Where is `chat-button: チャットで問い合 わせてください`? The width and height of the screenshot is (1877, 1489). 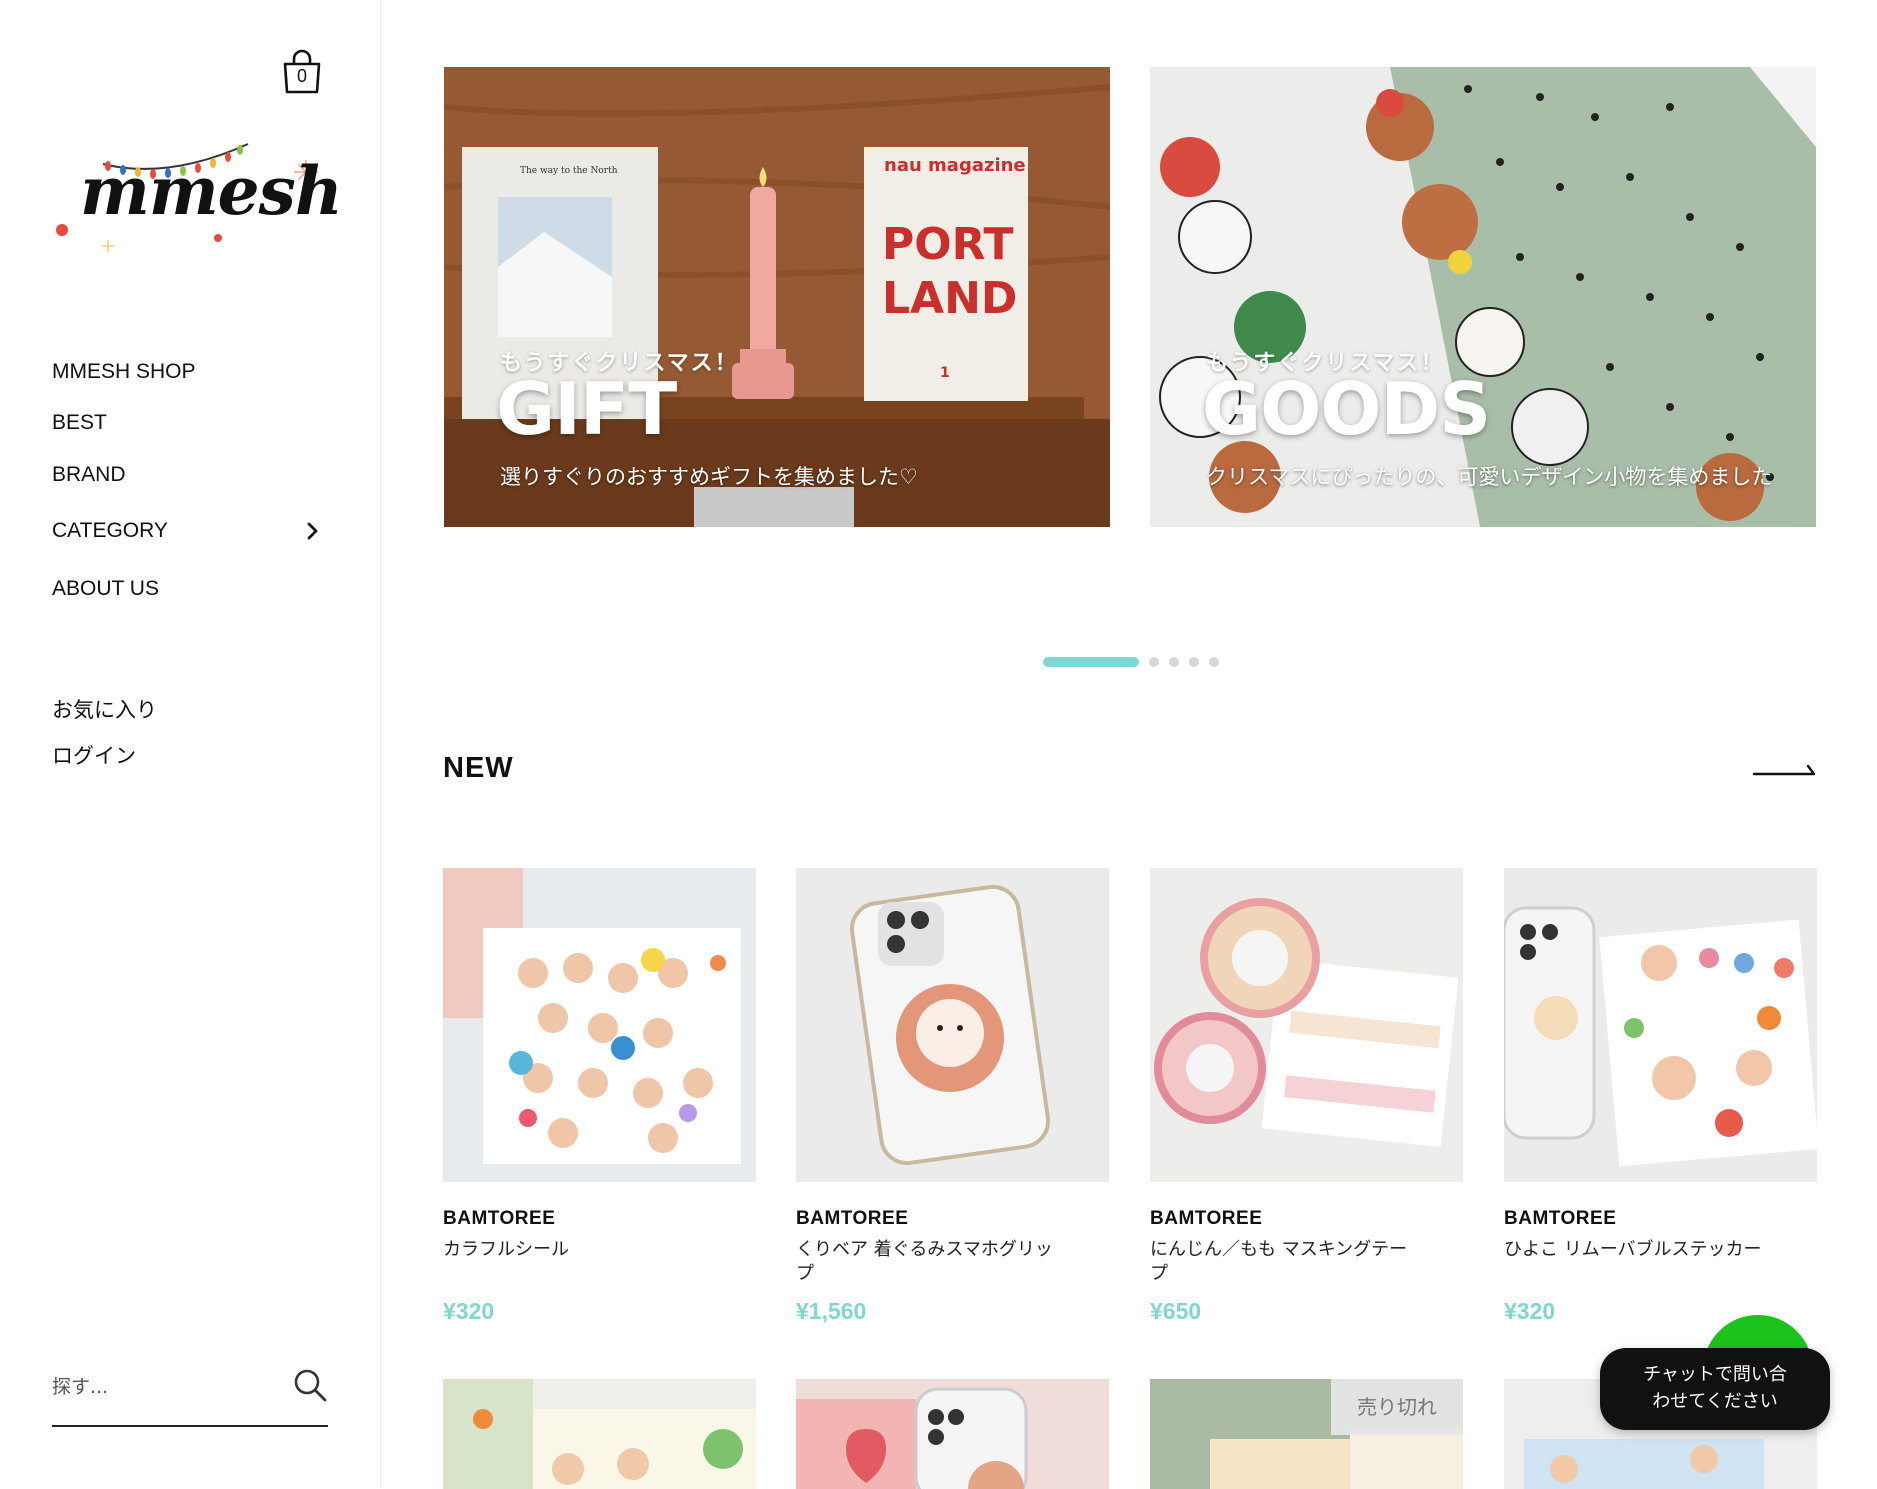 chat-button: チャットで問い合 わせてください is located at coordinates (1715, 1389).